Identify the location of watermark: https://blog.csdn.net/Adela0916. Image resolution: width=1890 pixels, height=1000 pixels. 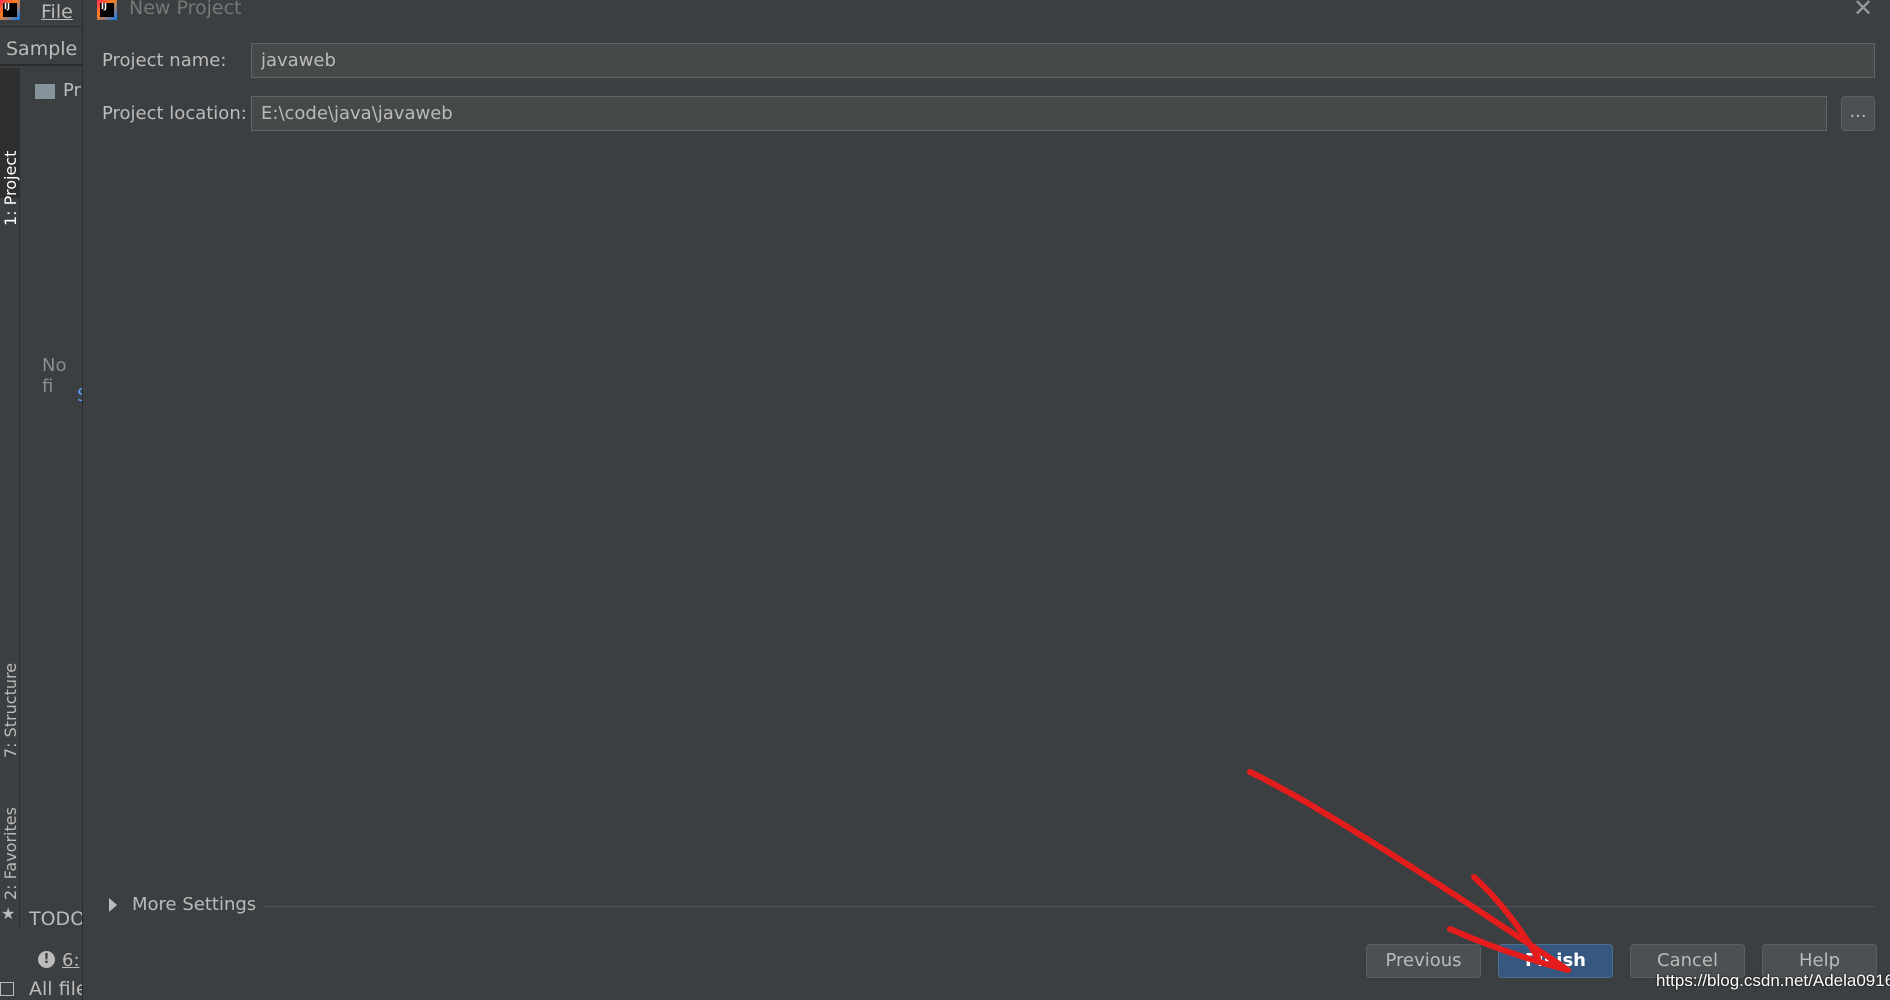
(1773, 980).